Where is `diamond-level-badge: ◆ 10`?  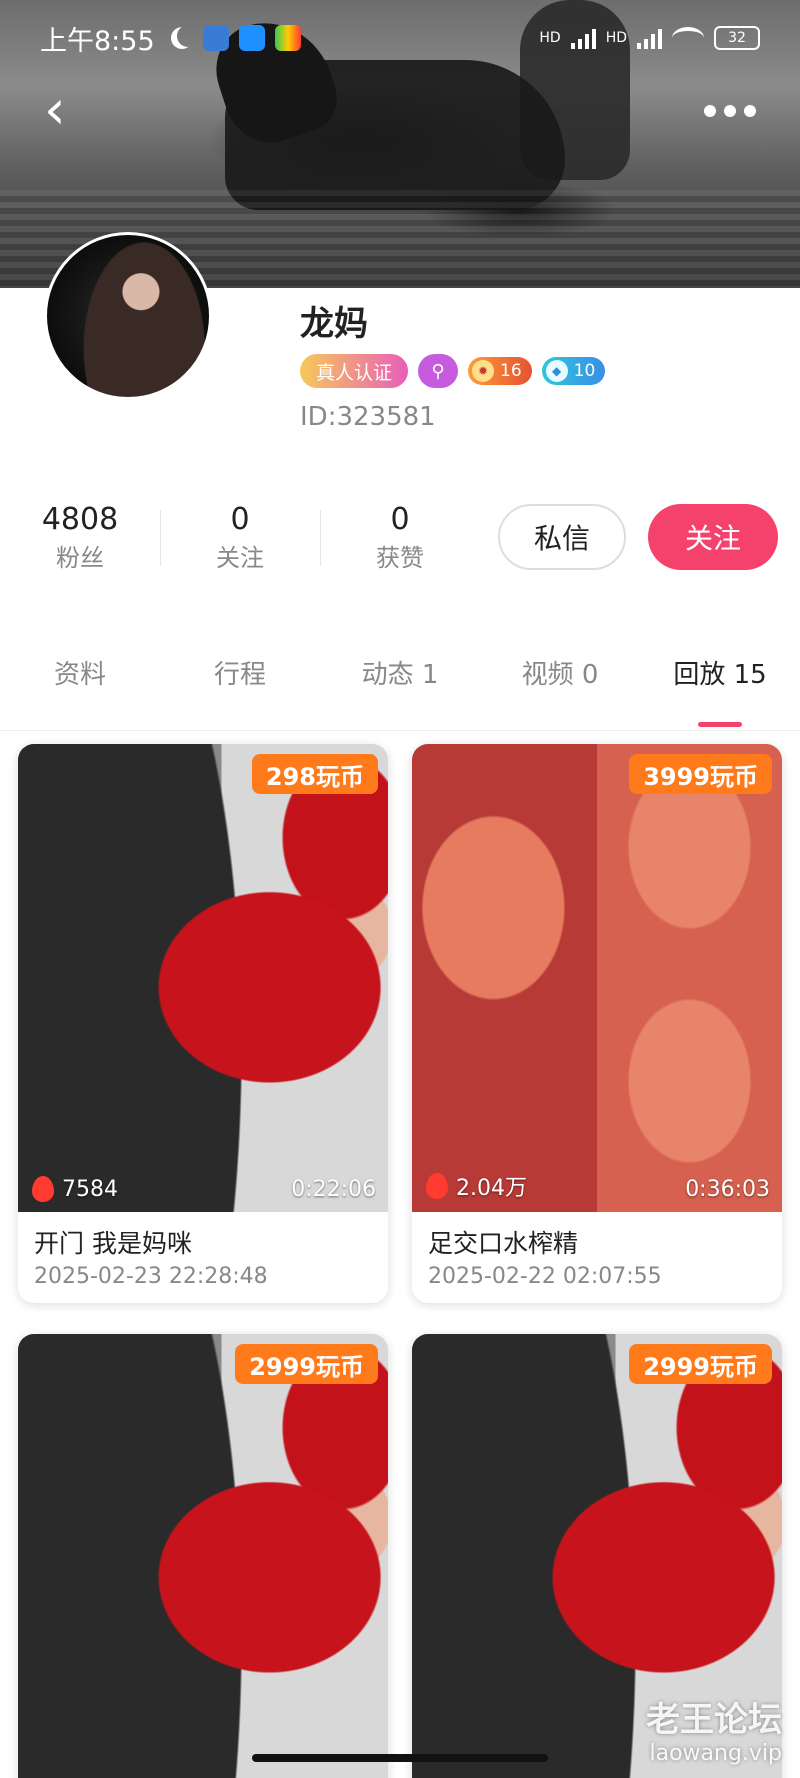
diamond-level-badge: ◆ 10 is located at coordinates (573, 371).